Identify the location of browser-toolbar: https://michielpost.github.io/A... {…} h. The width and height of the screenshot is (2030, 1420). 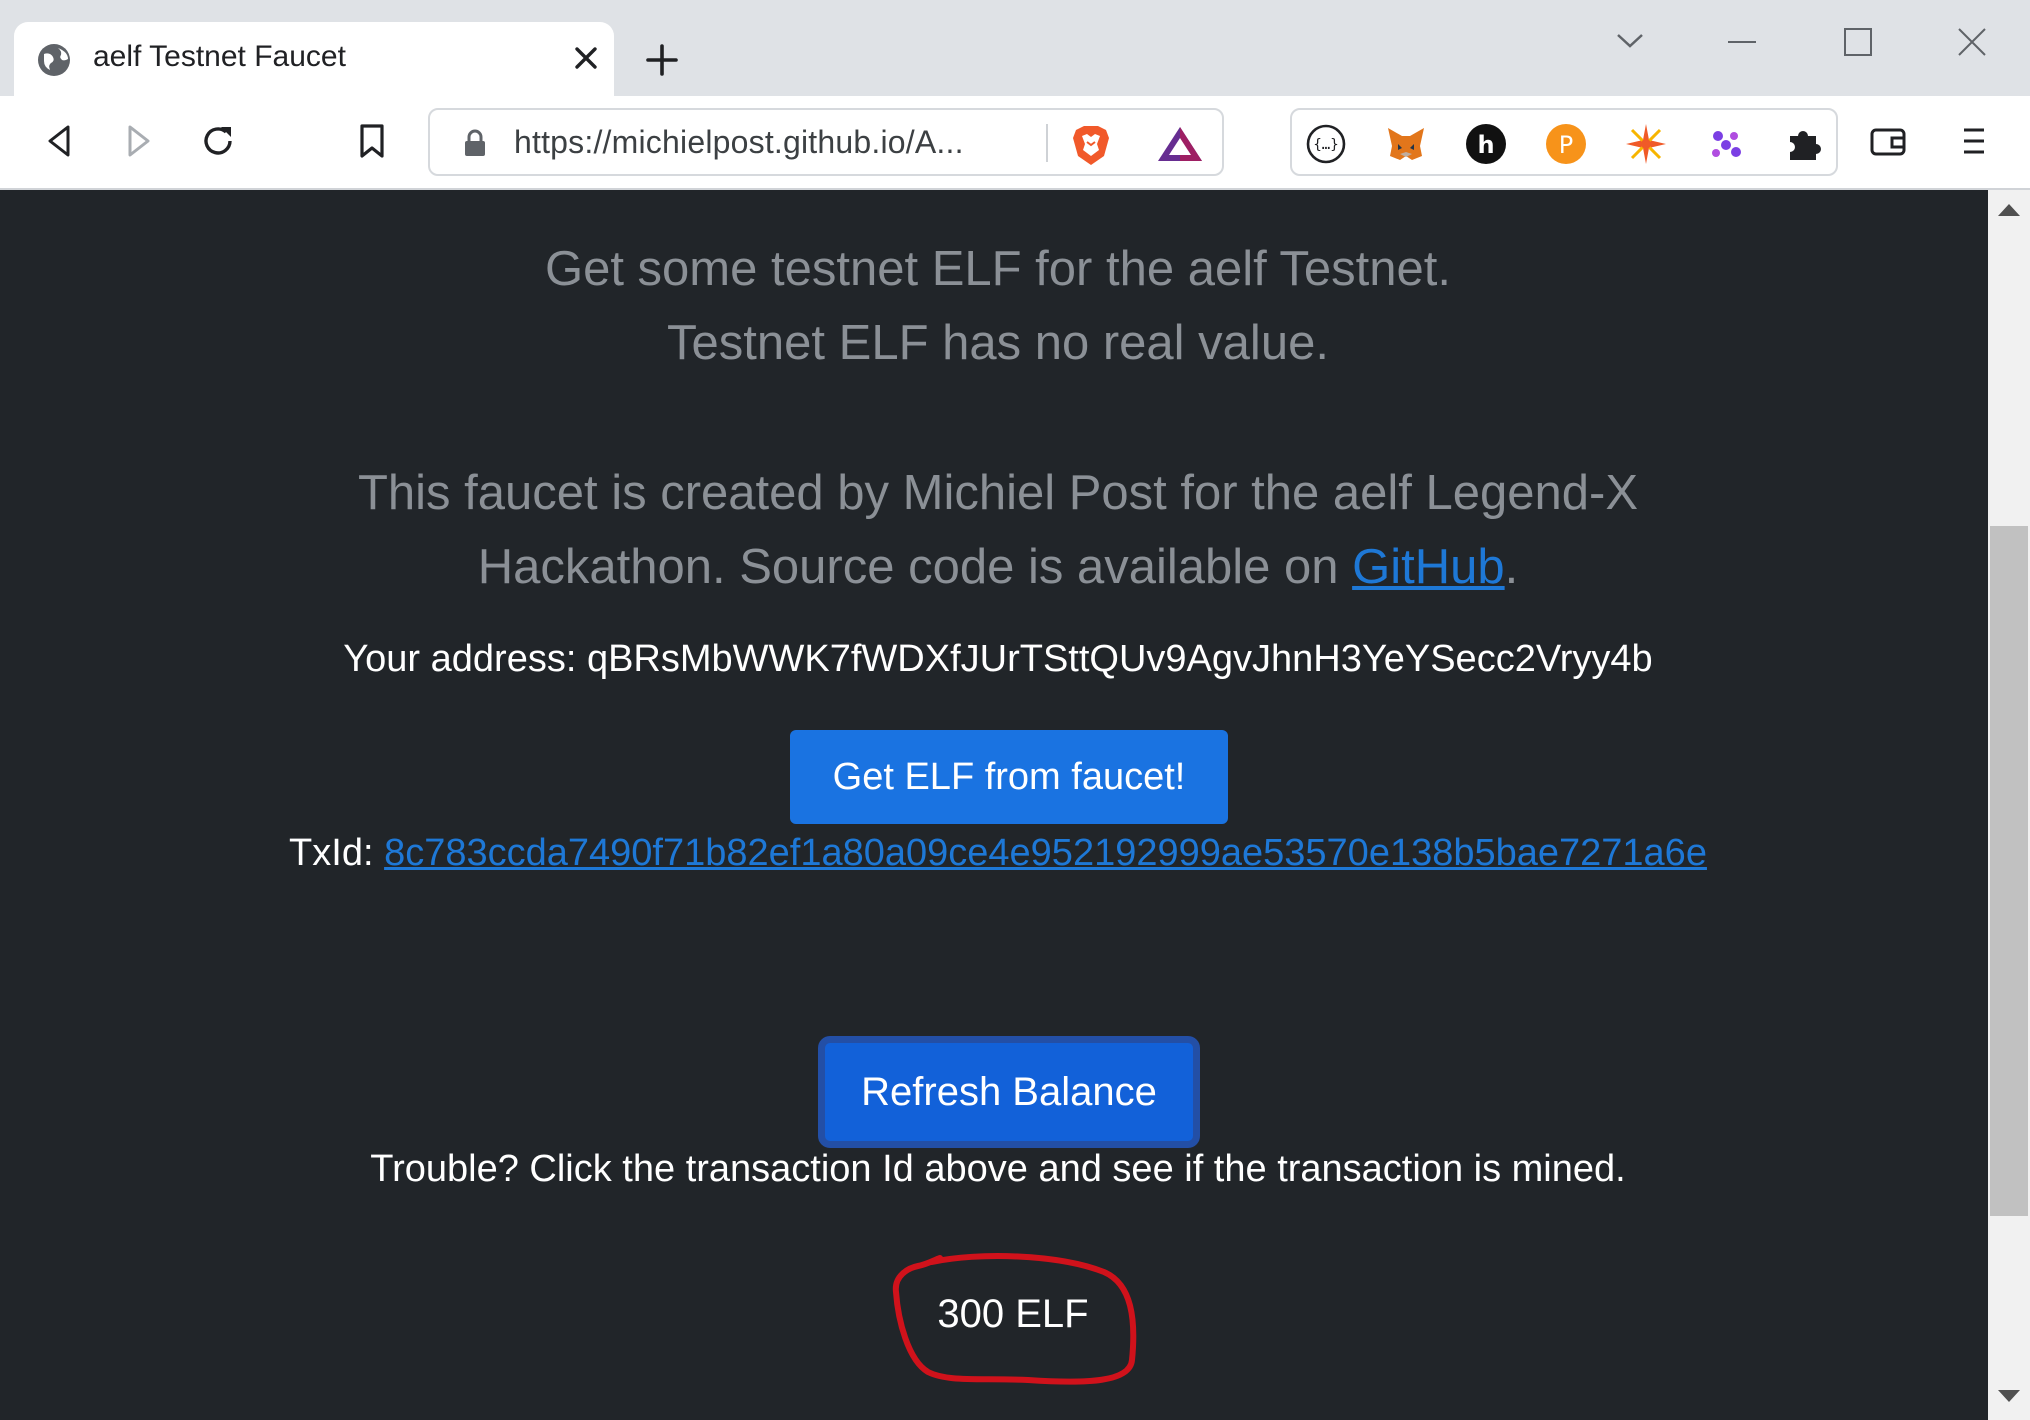
(1015, 143).